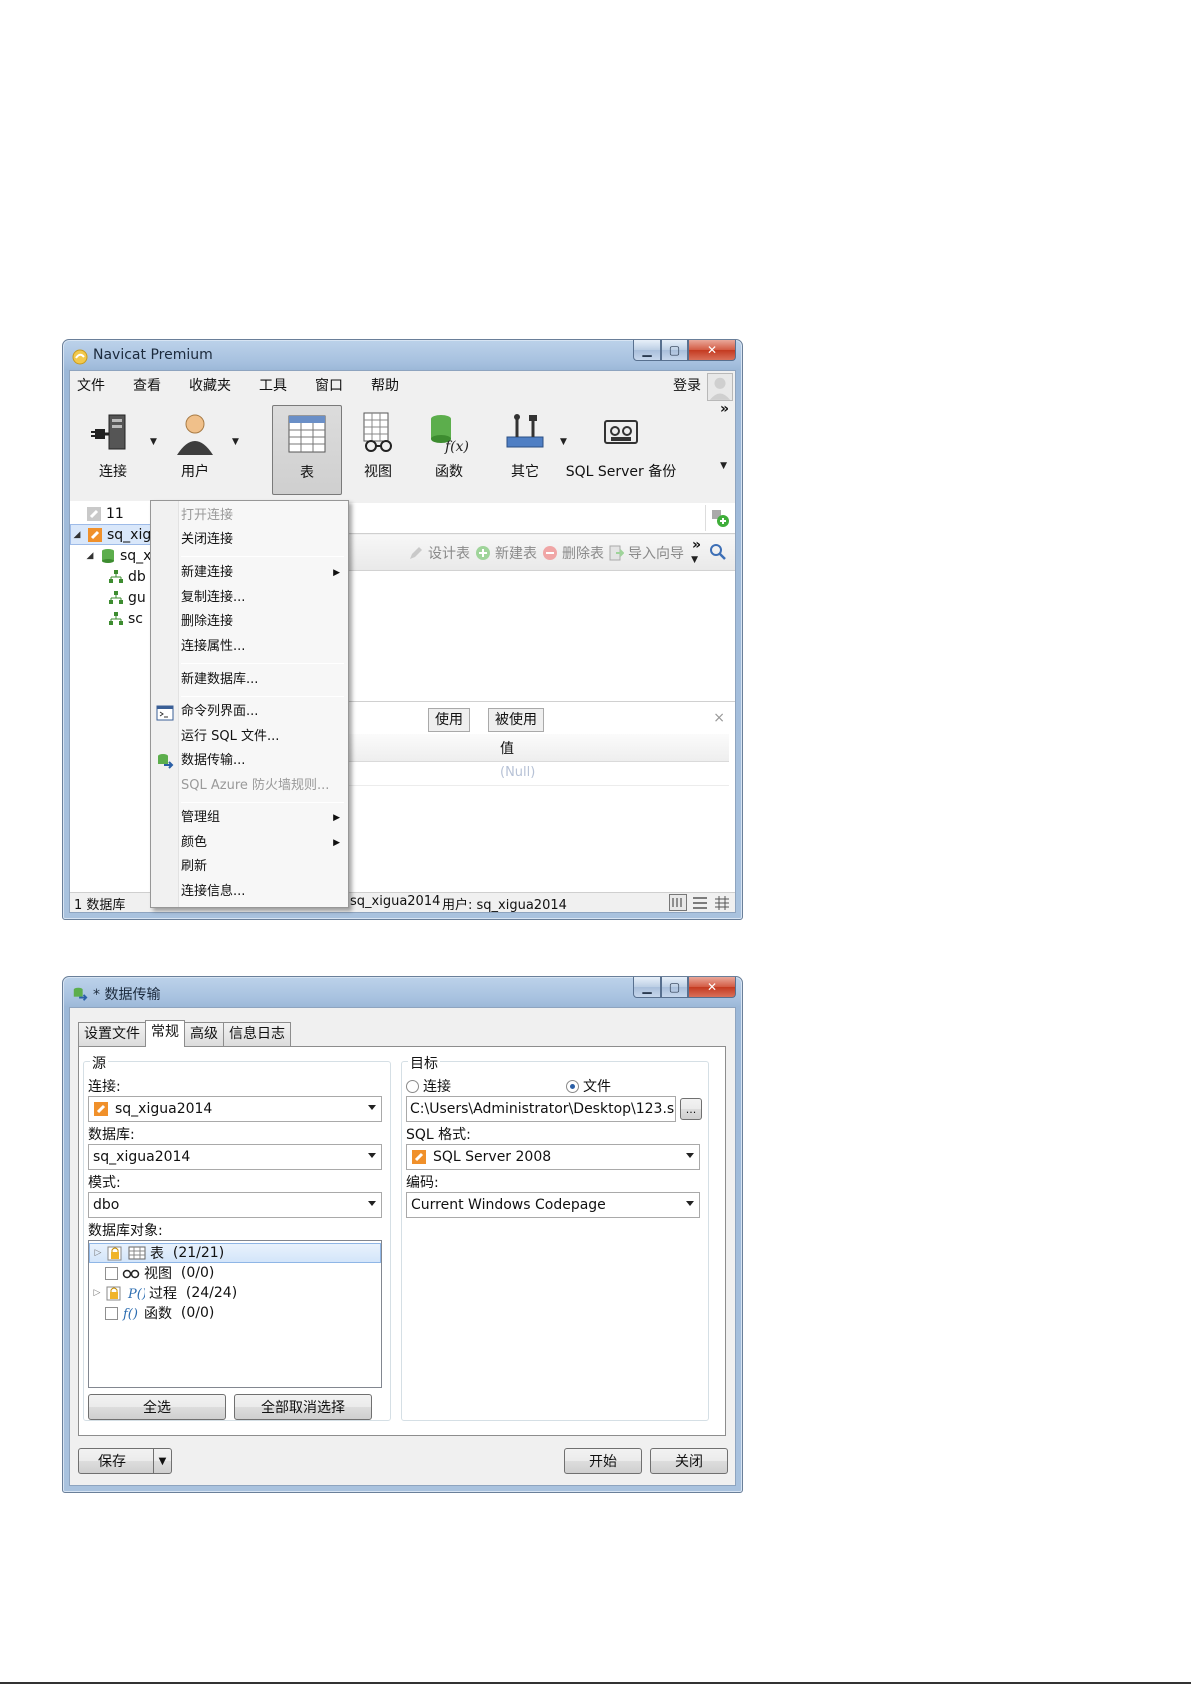  What do you see at coordinates (516, 720) in the screenshot?
I see `tab-used-by: 被使用` at bounding box center [516, 720].